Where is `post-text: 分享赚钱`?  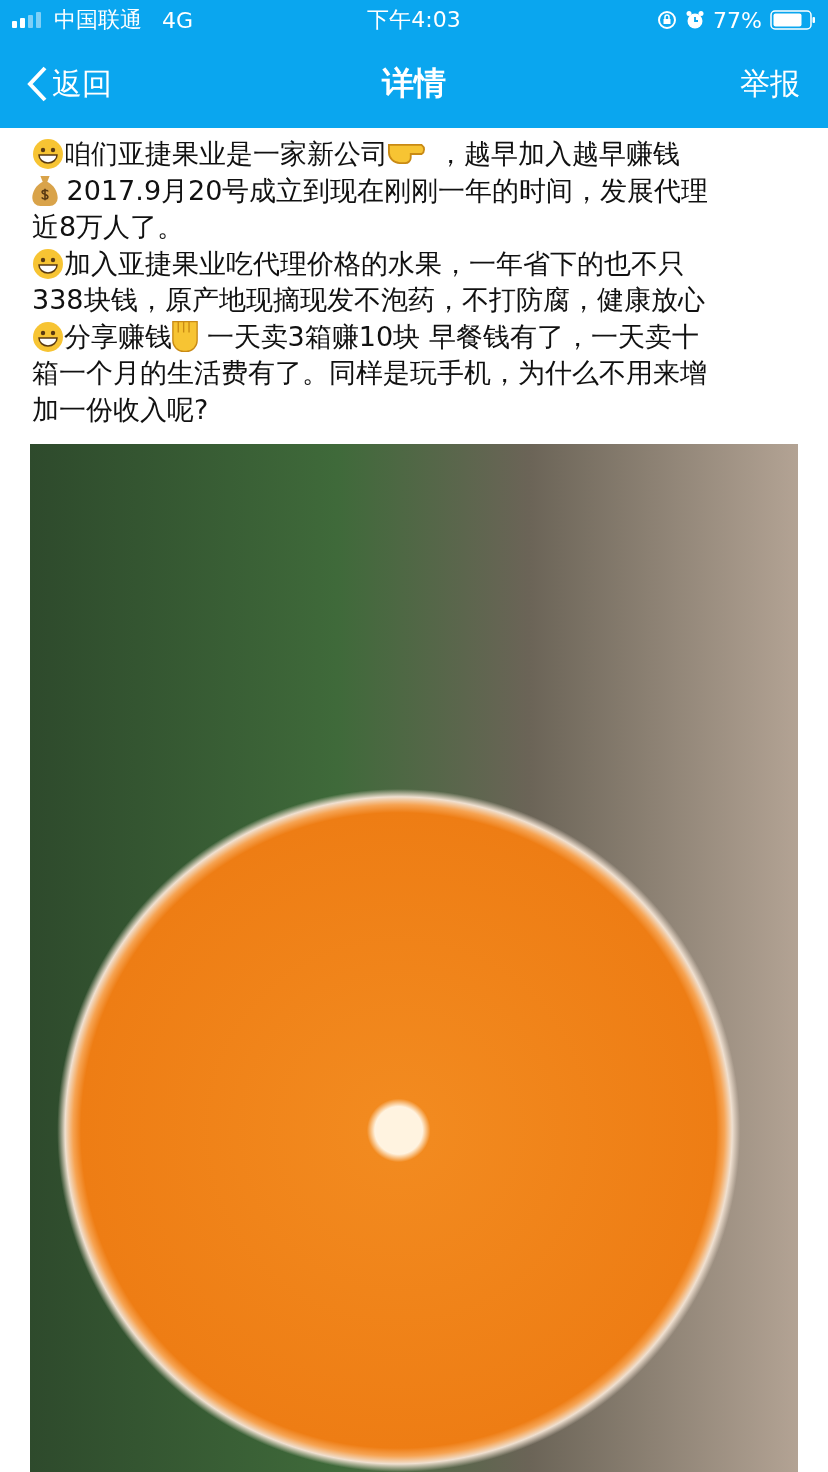 post-text: 分享赚钱 is located at coordinates (118, 336).